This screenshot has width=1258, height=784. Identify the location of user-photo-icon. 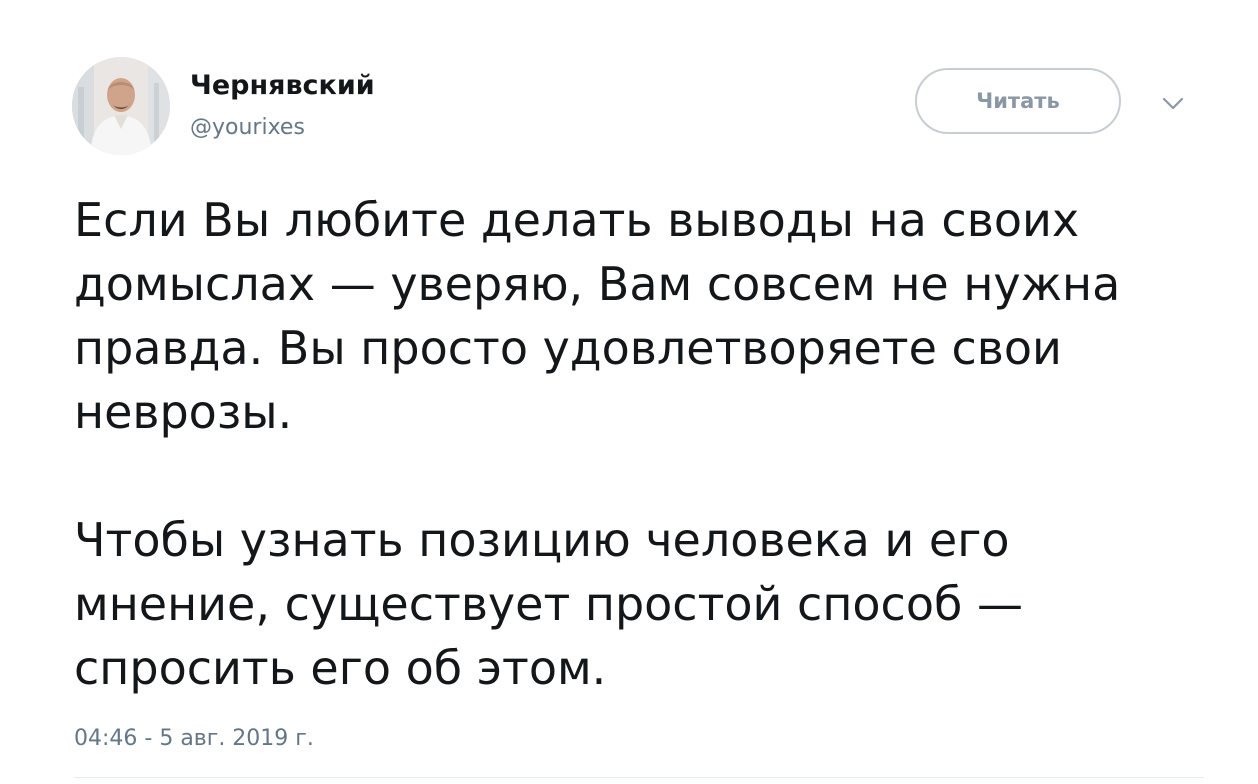
(121, 106).